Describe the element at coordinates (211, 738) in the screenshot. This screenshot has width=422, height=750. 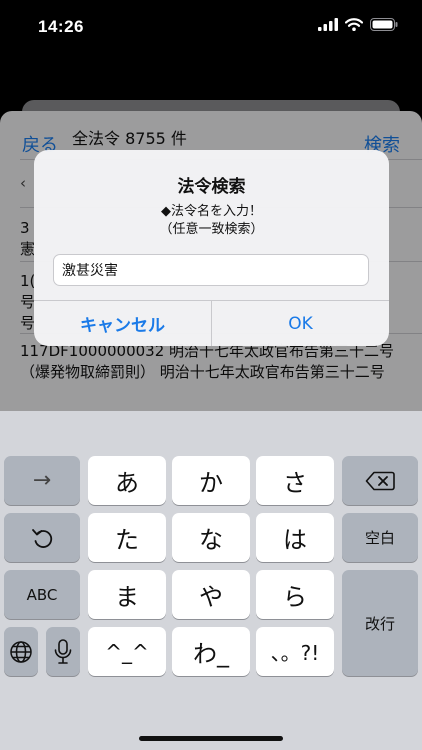
I see `home-indicator` at that location.